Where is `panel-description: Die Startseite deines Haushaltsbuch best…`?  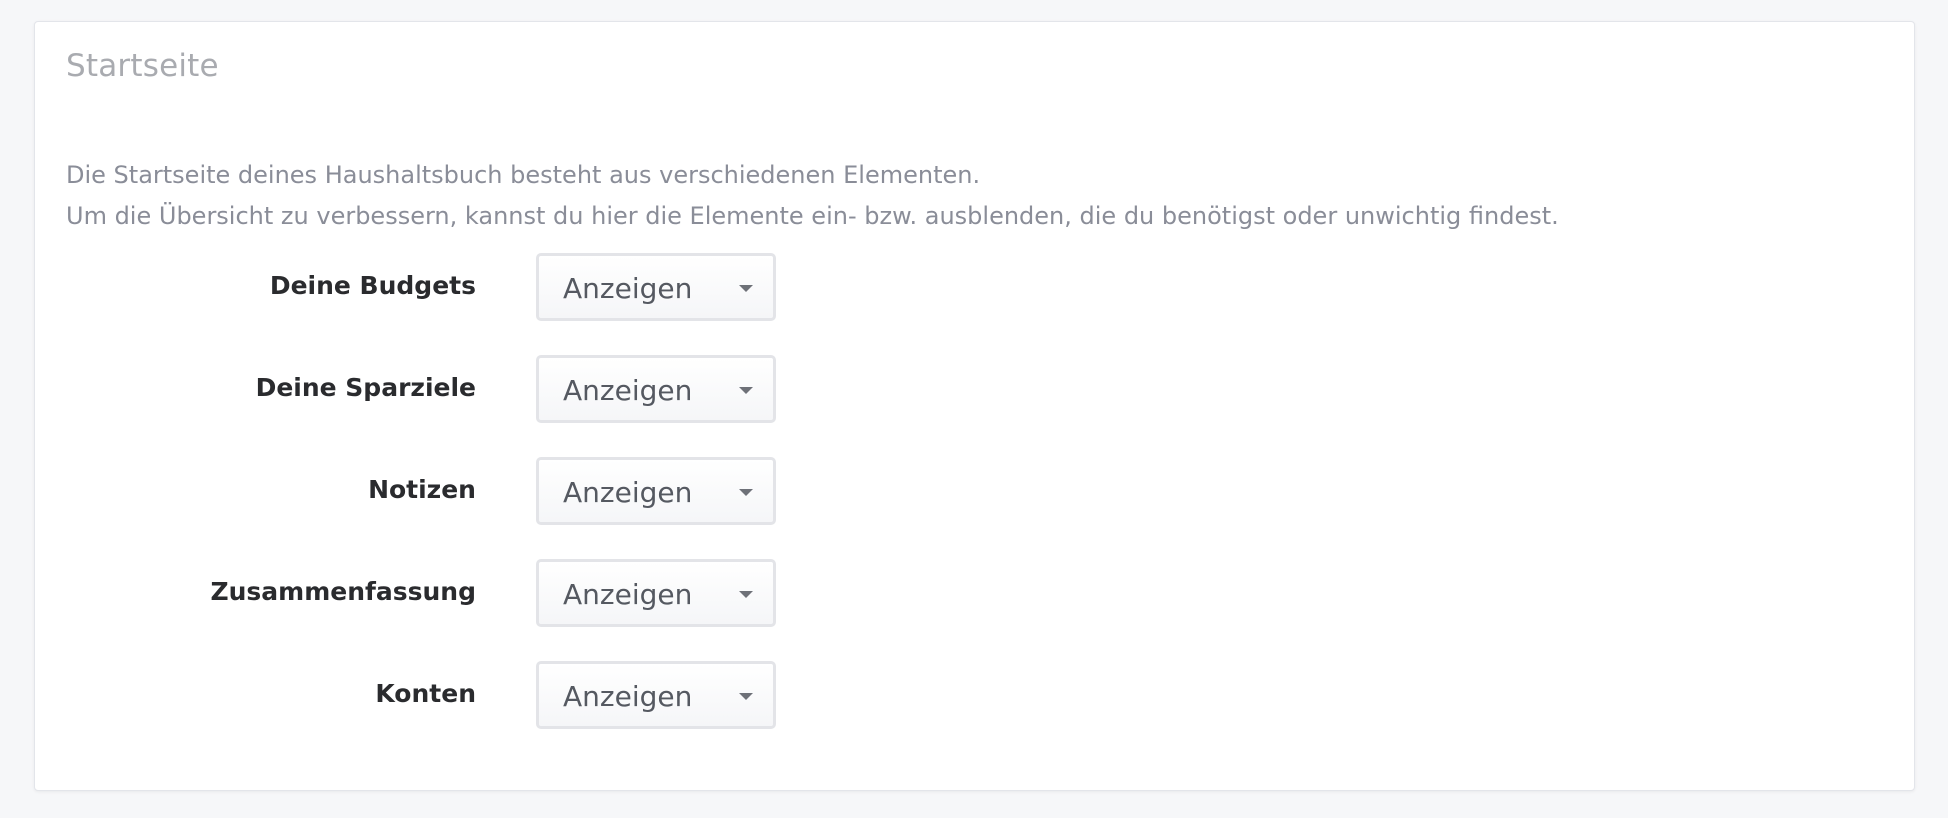 panel-description: Die Startseite deines Haushaltsbuch best… is located at coordinates (976, 196).